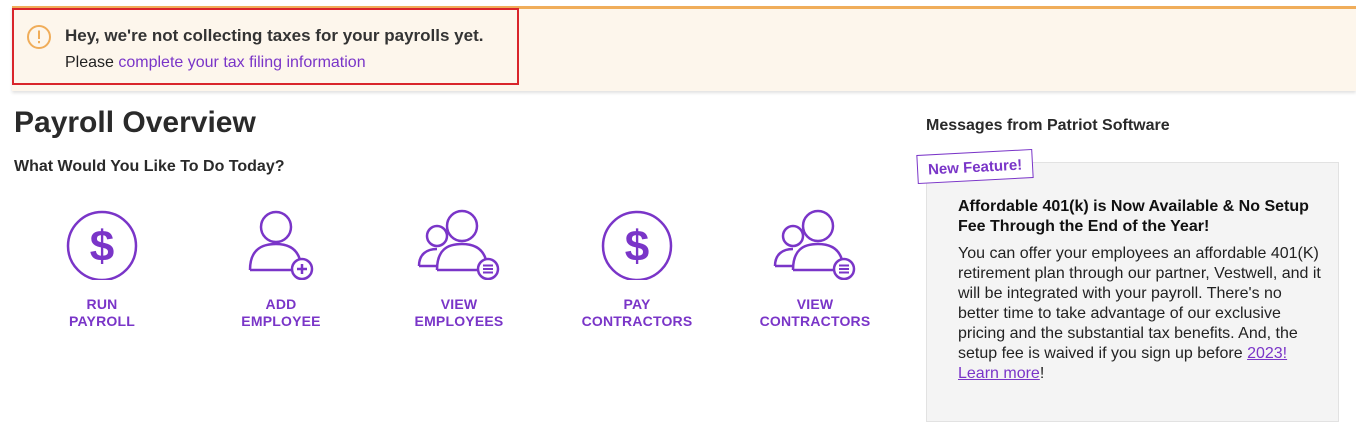 This screenshot has height=422, width=1356. Describe the element at coordinates (975, 166) in the screenshot. I see `new-feature-badge: New Feature!` at that location.